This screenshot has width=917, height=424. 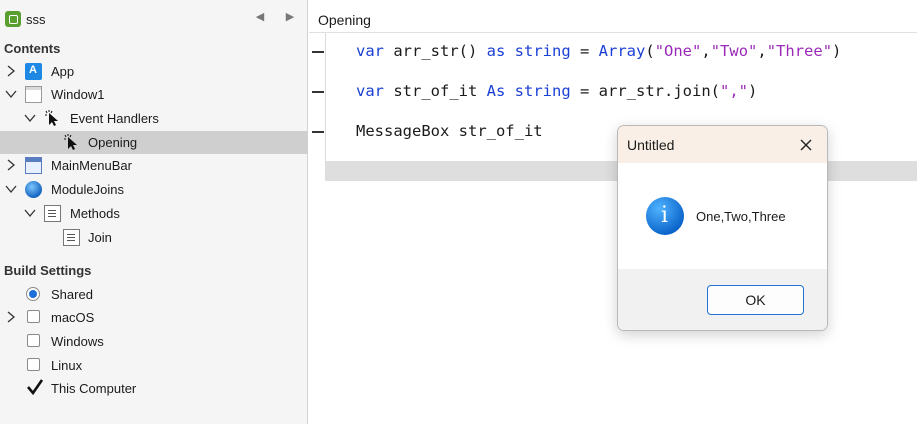 I want to click on tree-item-event-handlers: Event Handlers, so click(x=154, y=118).